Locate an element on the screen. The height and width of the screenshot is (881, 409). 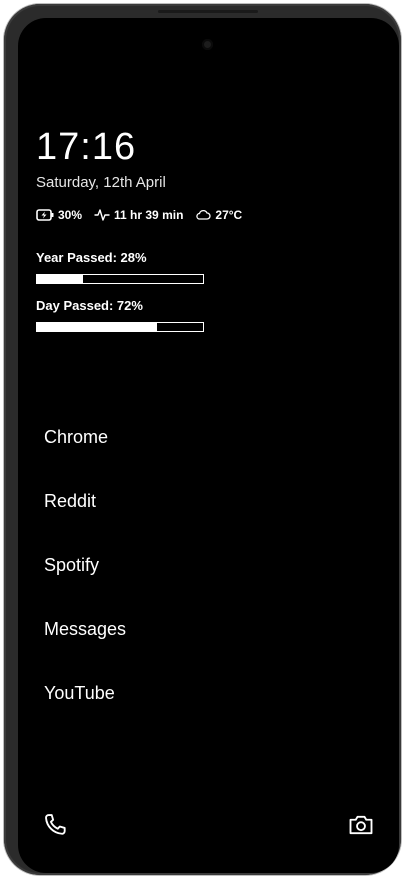
weather-value: 27°C is located at coordinates (229, 215).